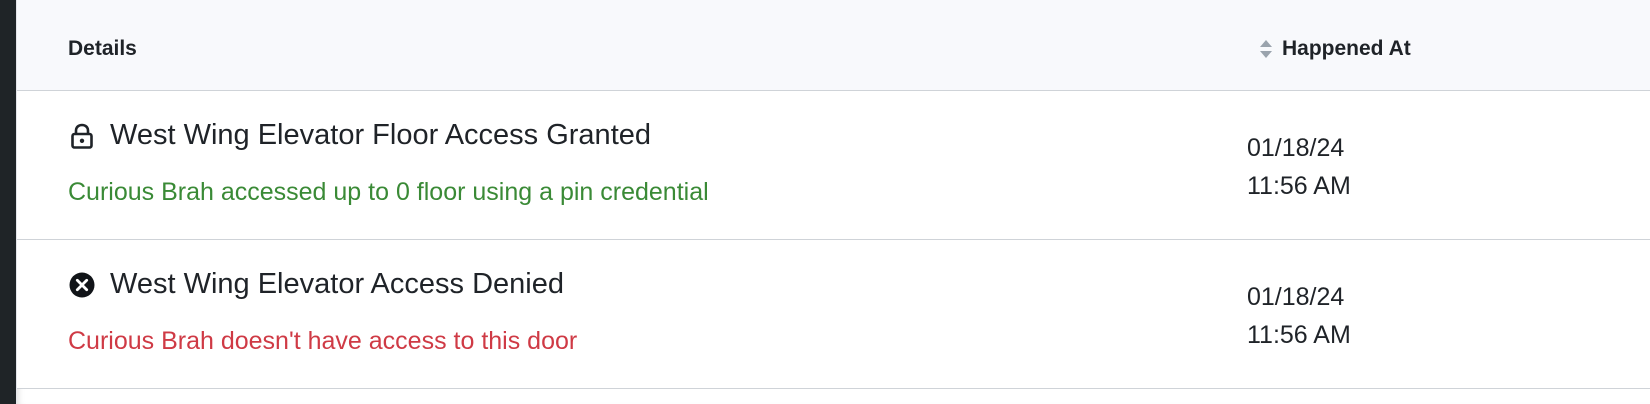  What do you see at coordinates (1346, 48) in the screenshot?
I see `column-header-happened-at-label: Happened At` at bounding box center [1346, 48].